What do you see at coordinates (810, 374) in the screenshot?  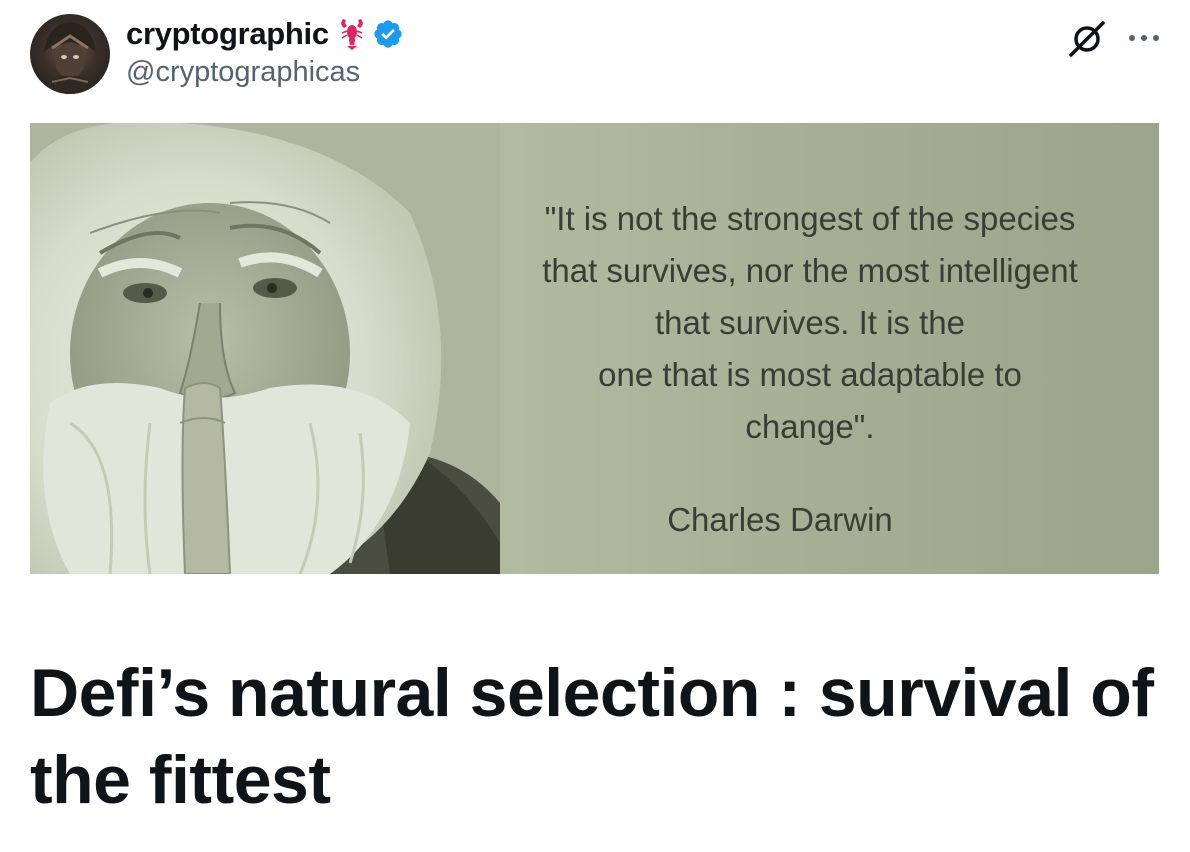 I see `quote-line: one that is most adaptable to` at bounding box center [810, 374].